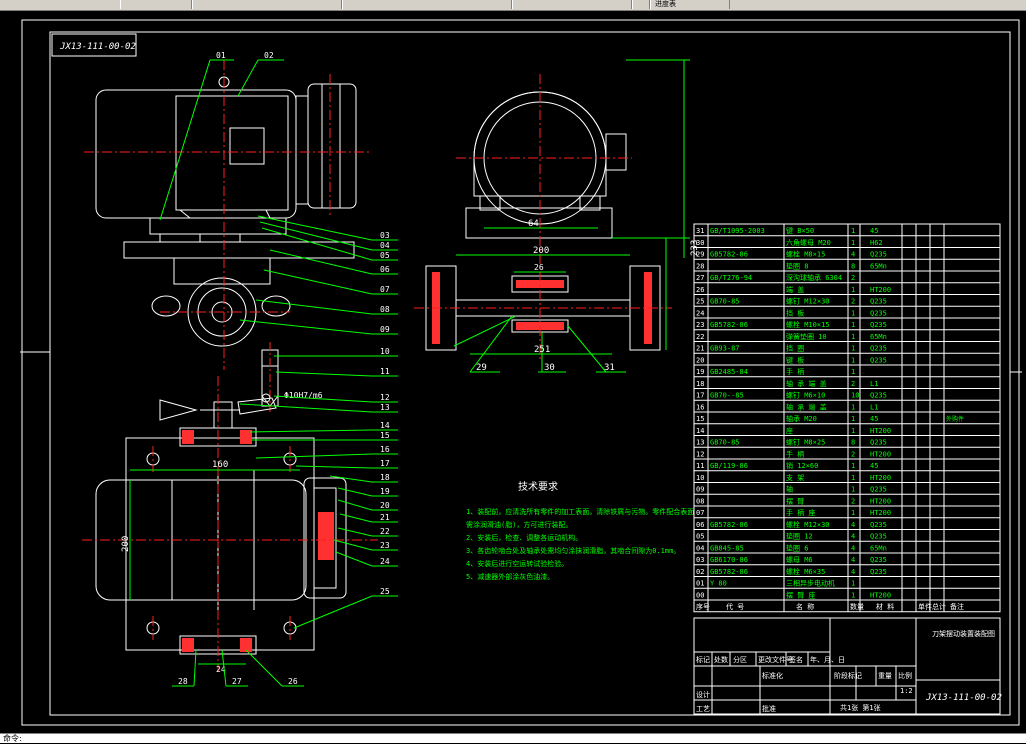 The height and width of the screenshot is (744, 1026). Describe the element at coordinates (700, 560) in the screenshot. I see `bom-no: 03` at that location.